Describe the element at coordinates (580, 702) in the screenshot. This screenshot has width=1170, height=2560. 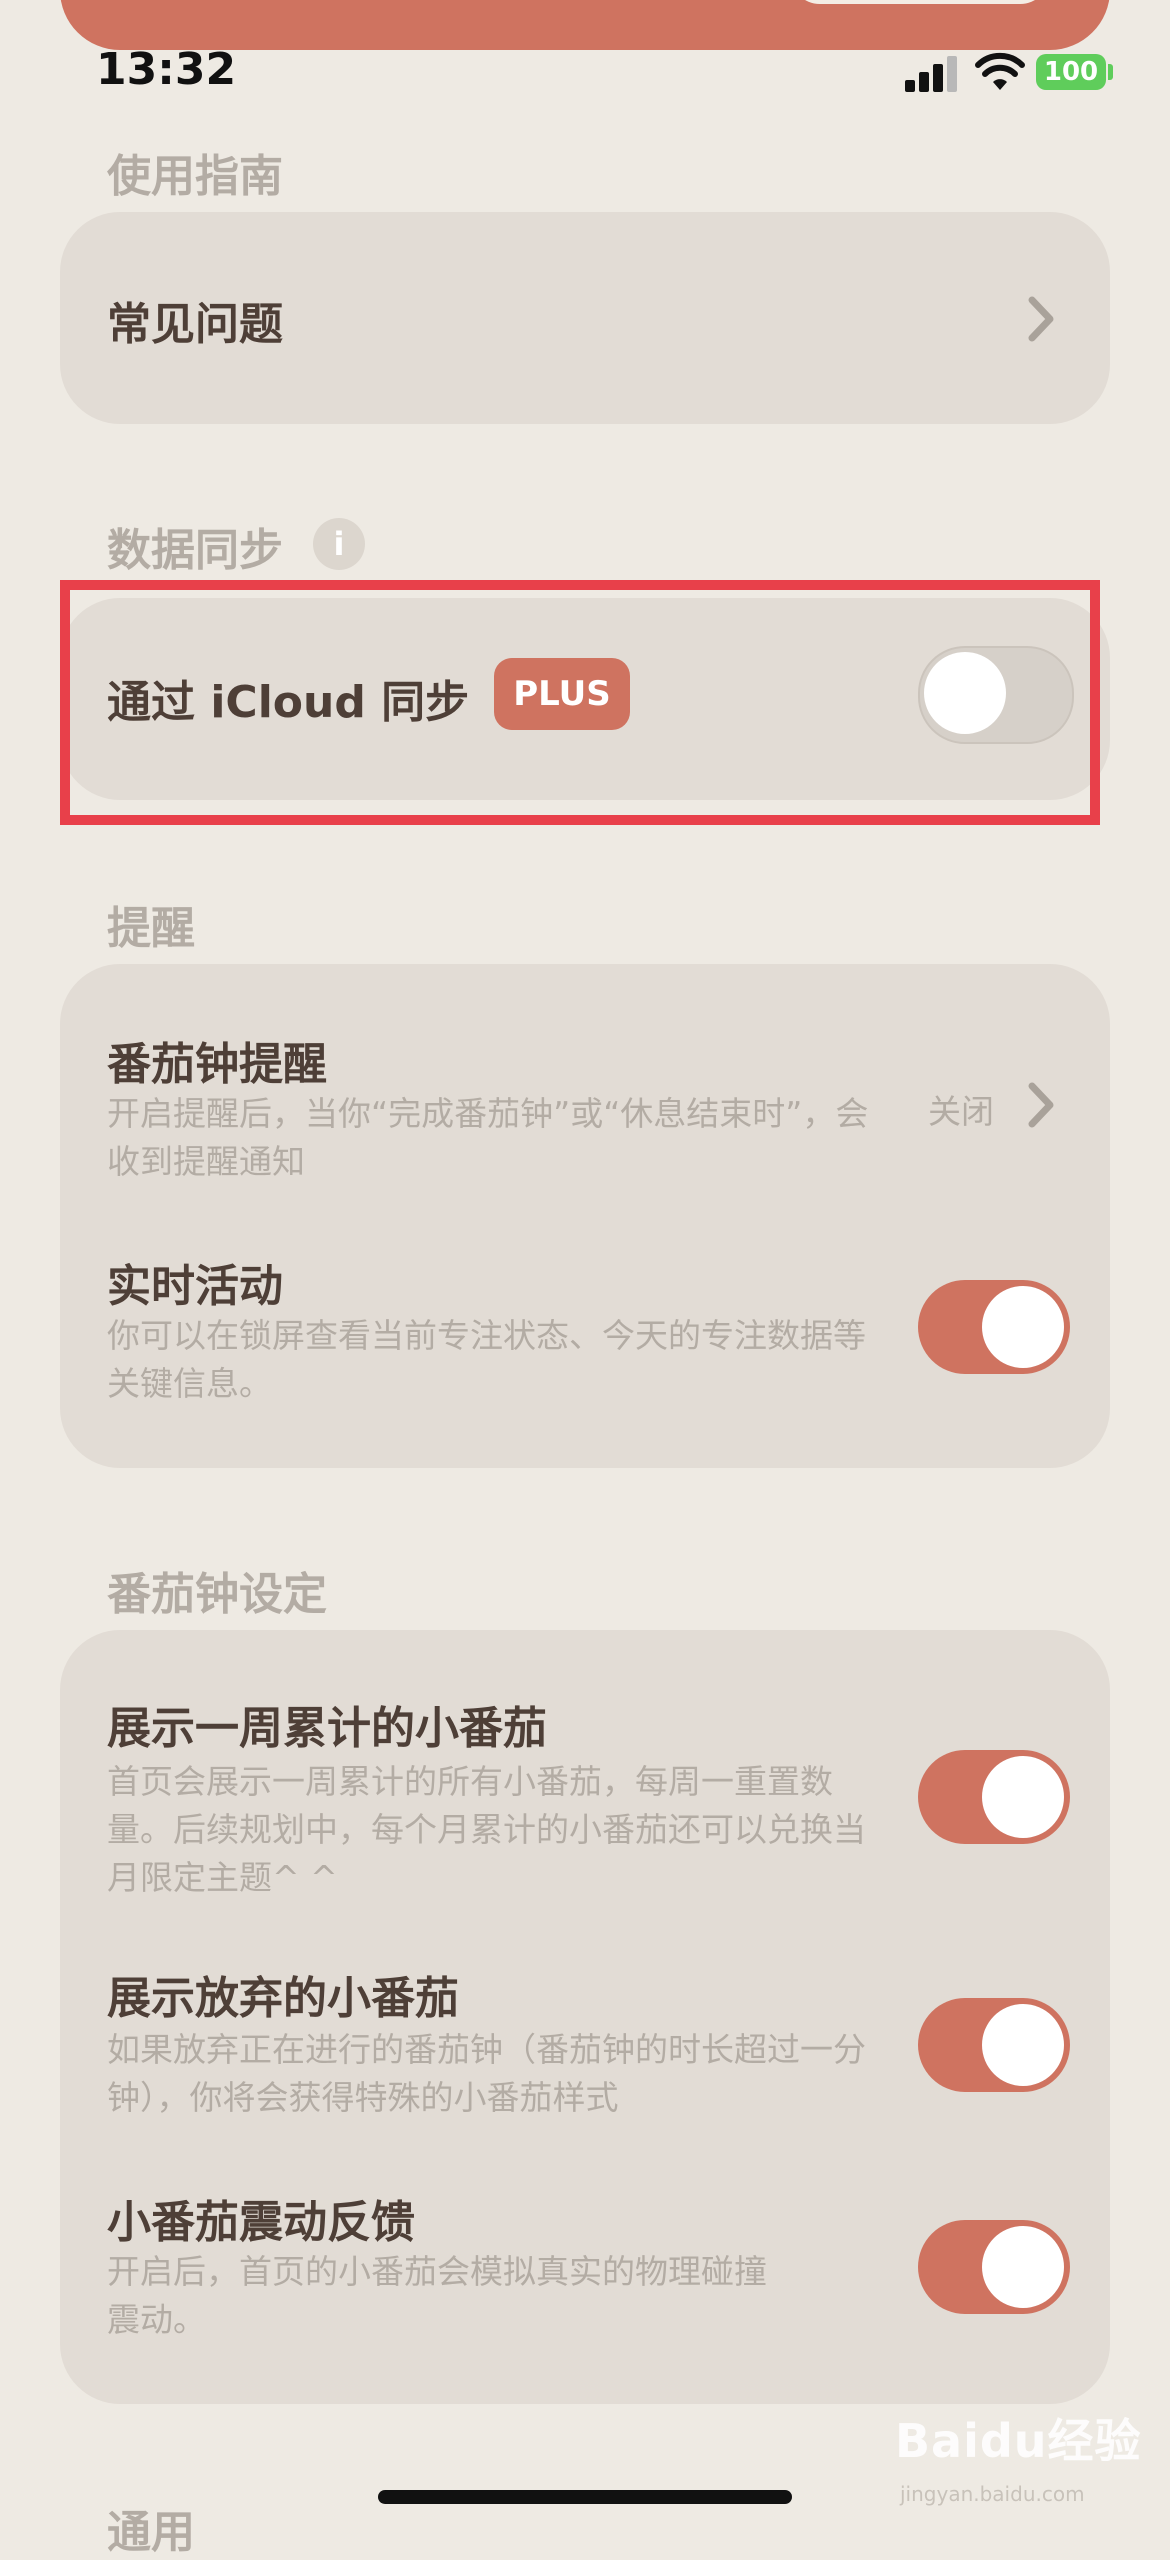
I see `highlight-frame` at that location.